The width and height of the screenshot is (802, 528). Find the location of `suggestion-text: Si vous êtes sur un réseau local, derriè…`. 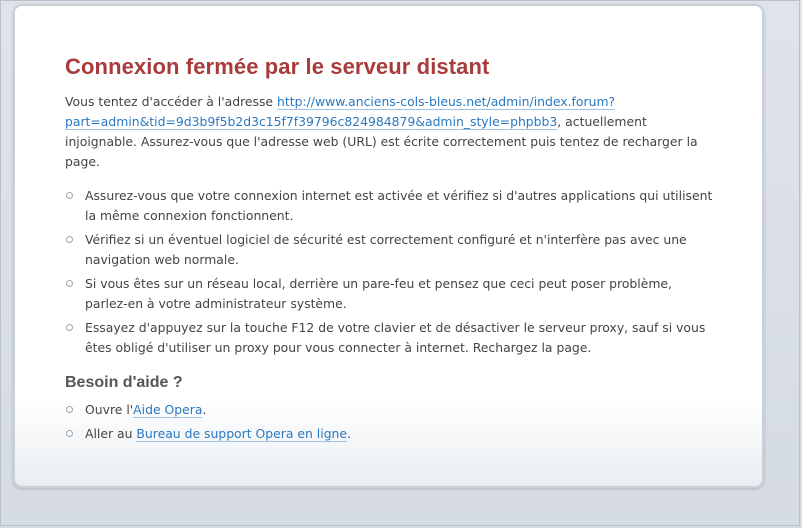

suggestion-text: Si vous êtes sur un réseau local, derriè… is located at coordinates (378, 293).